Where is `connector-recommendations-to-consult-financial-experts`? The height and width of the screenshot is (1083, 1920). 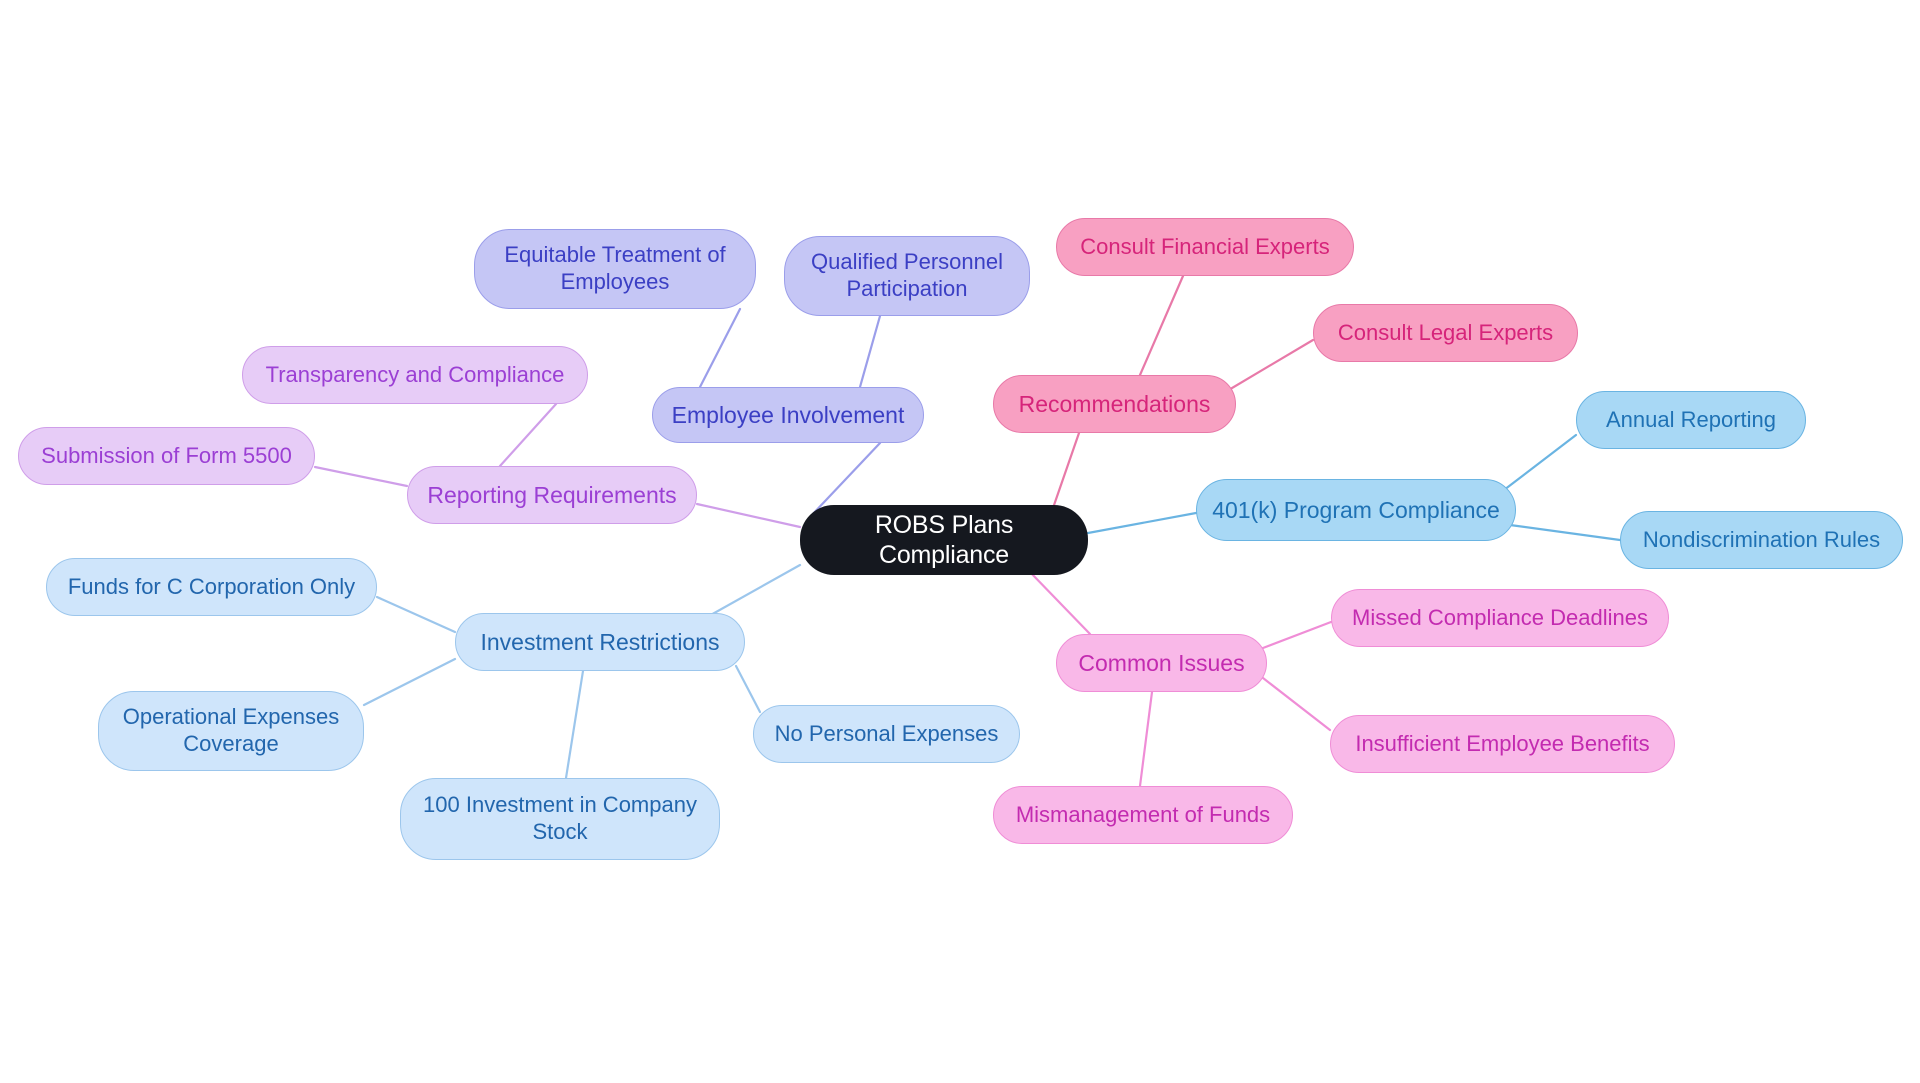
connector-recommendations-to-consult-financial-experts is located at coordinates (1161, 325).